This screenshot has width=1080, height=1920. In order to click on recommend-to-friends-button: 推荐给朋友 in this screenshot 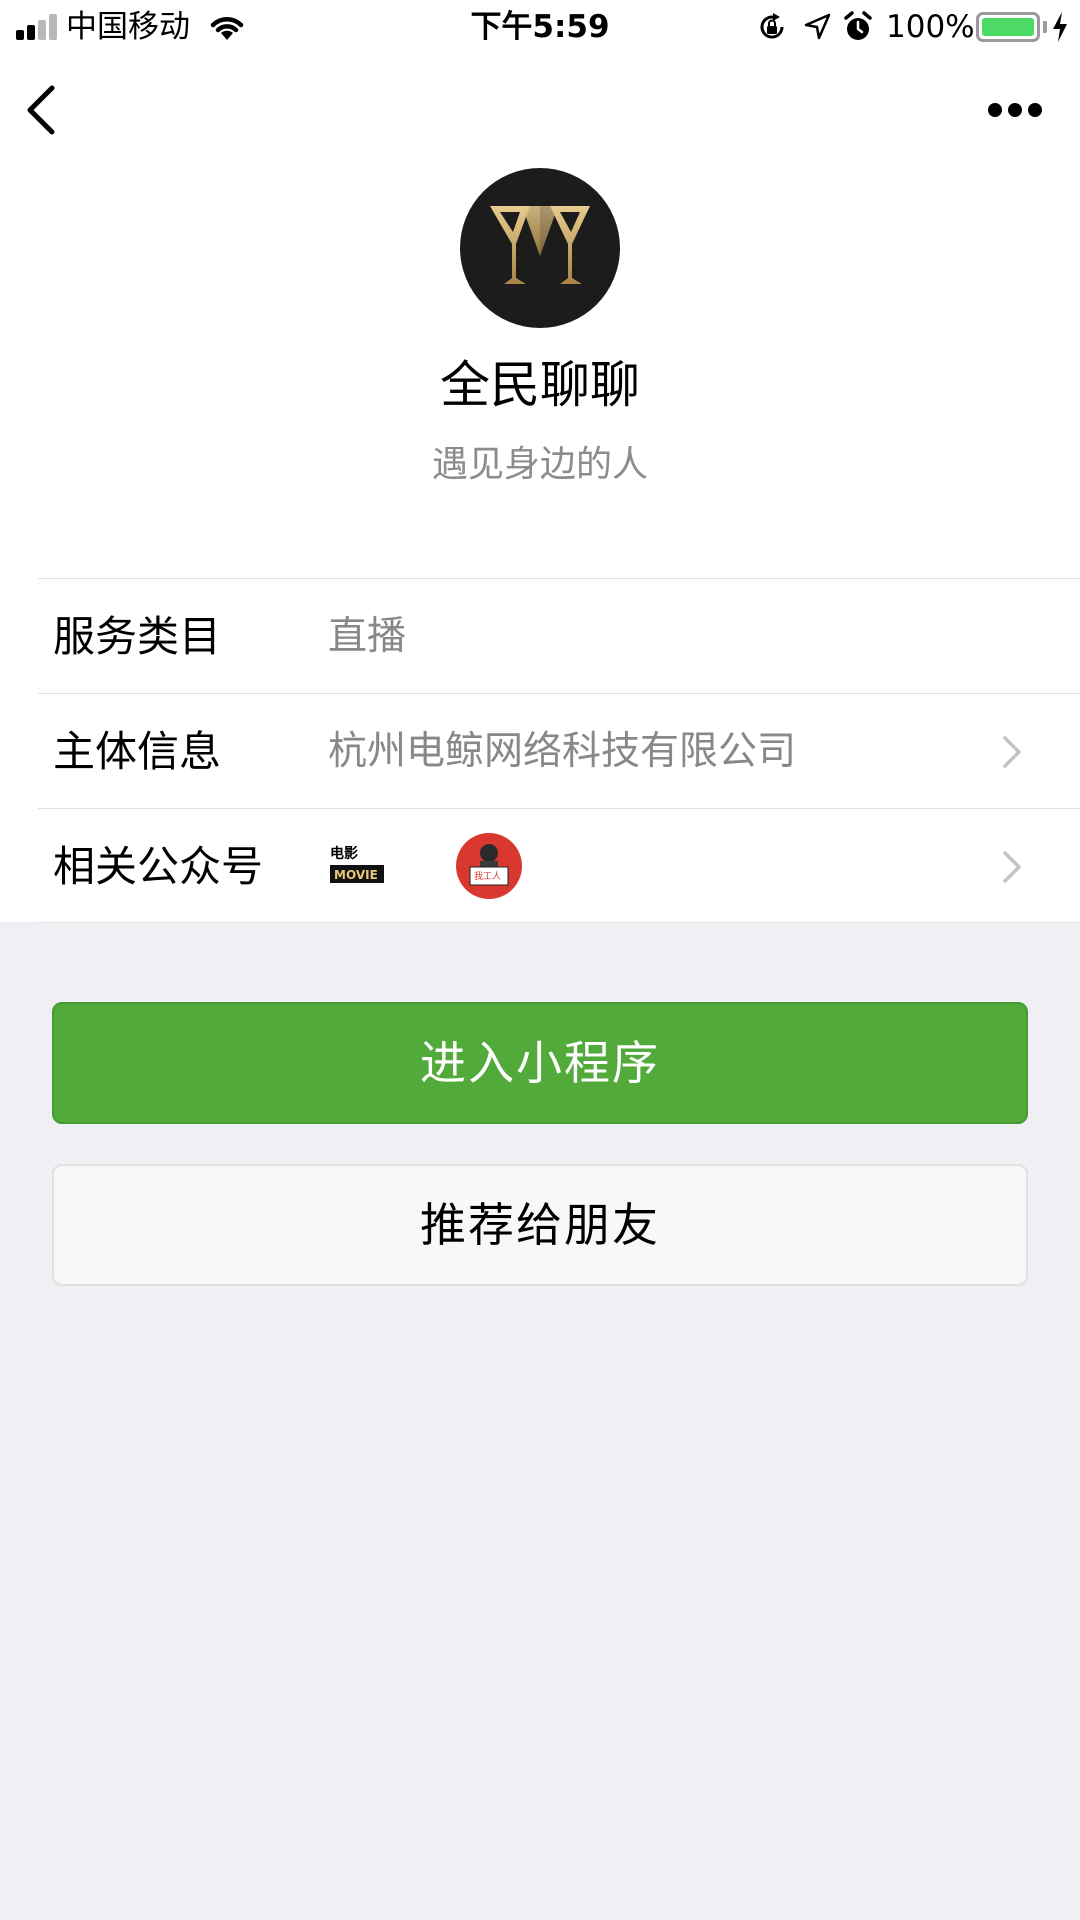, I will do `click(540, 1225)`.